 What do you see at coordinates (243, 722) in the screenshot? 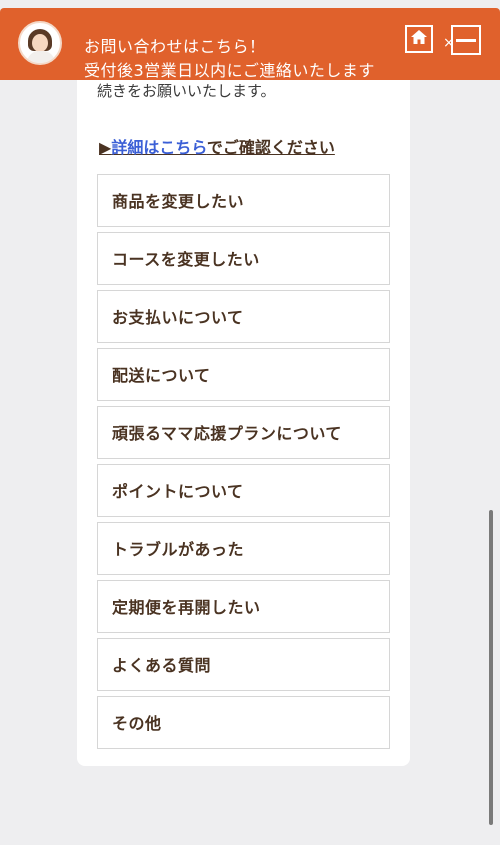
I see `menu-item-other: その他` at bounding box center [243, 722].